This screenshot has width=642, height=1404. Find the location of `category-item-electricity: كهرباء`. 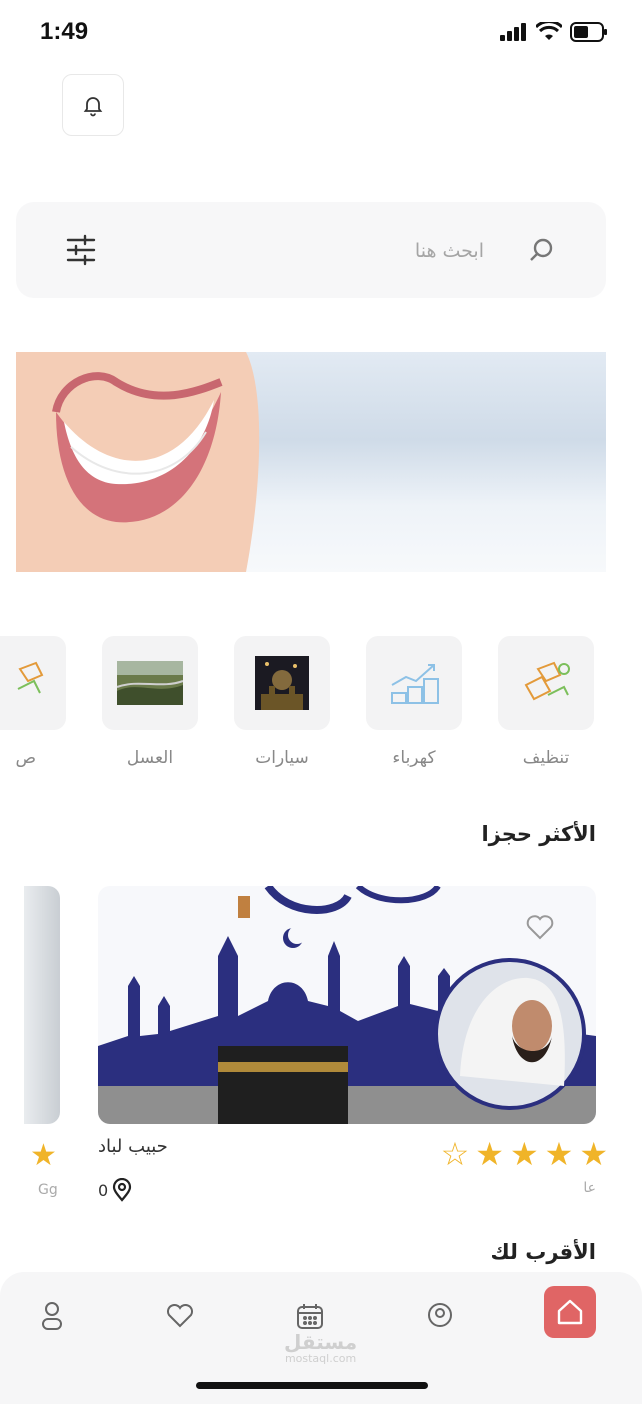

category-item-electricity: كهرباء is located at coordinates (414, 702).